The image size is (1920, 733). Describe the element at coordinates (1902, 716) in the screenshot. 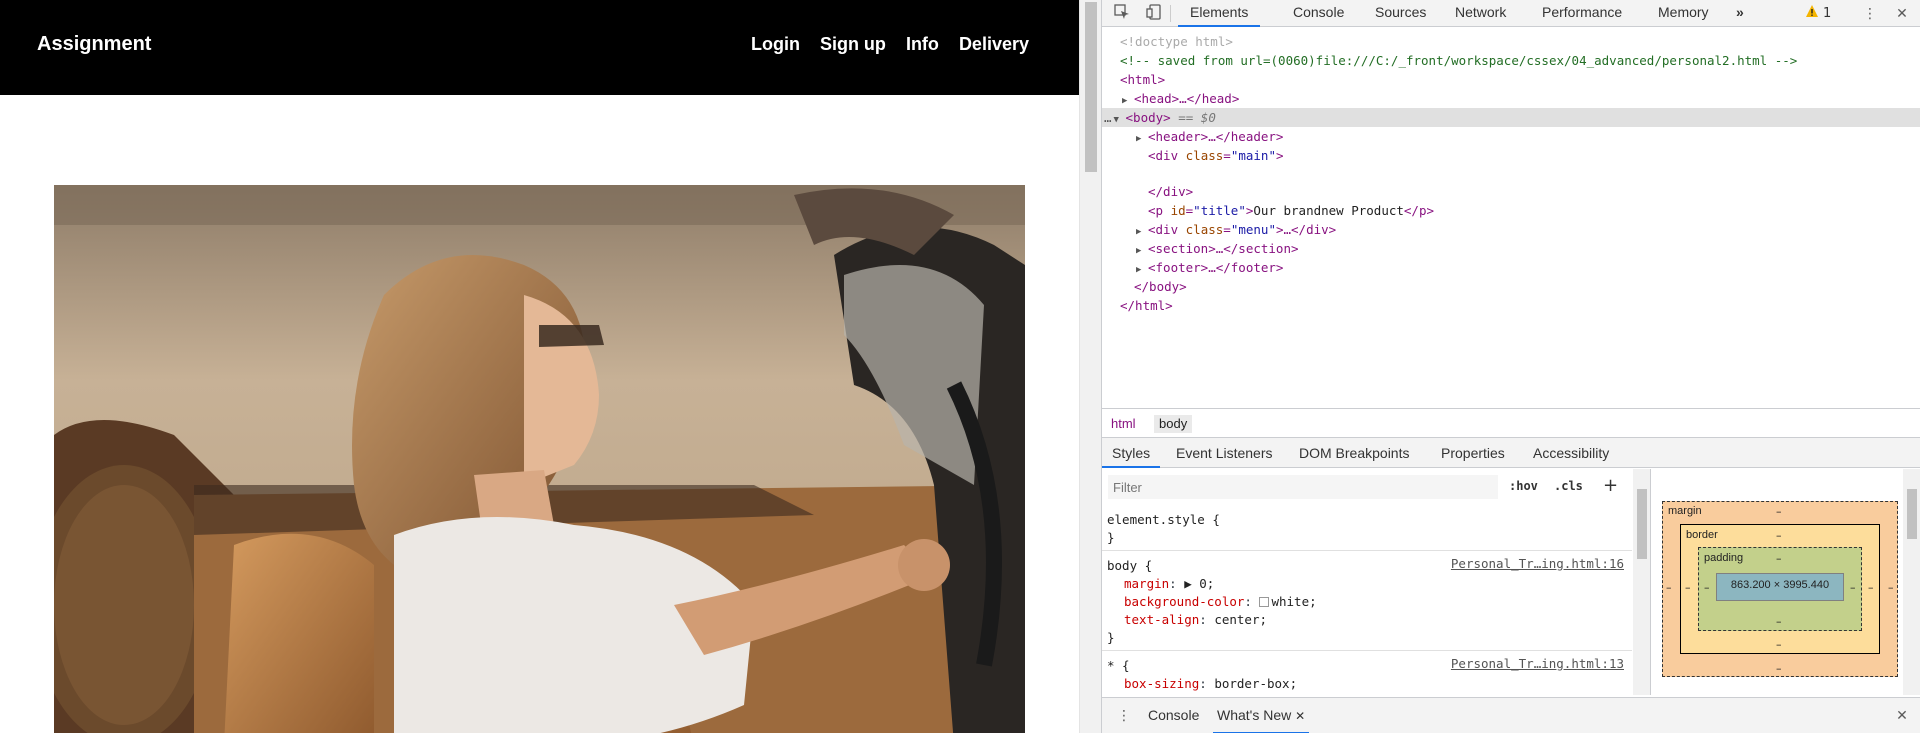

I see `close-drawer-icon: ✕` at that location.